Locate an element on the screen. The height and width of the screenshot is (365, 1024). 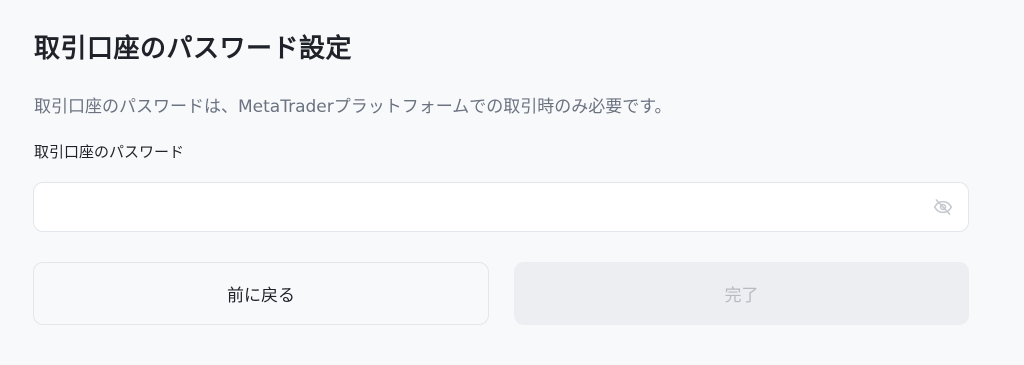
done-button: 完了 is located at coordinates (741, 293).